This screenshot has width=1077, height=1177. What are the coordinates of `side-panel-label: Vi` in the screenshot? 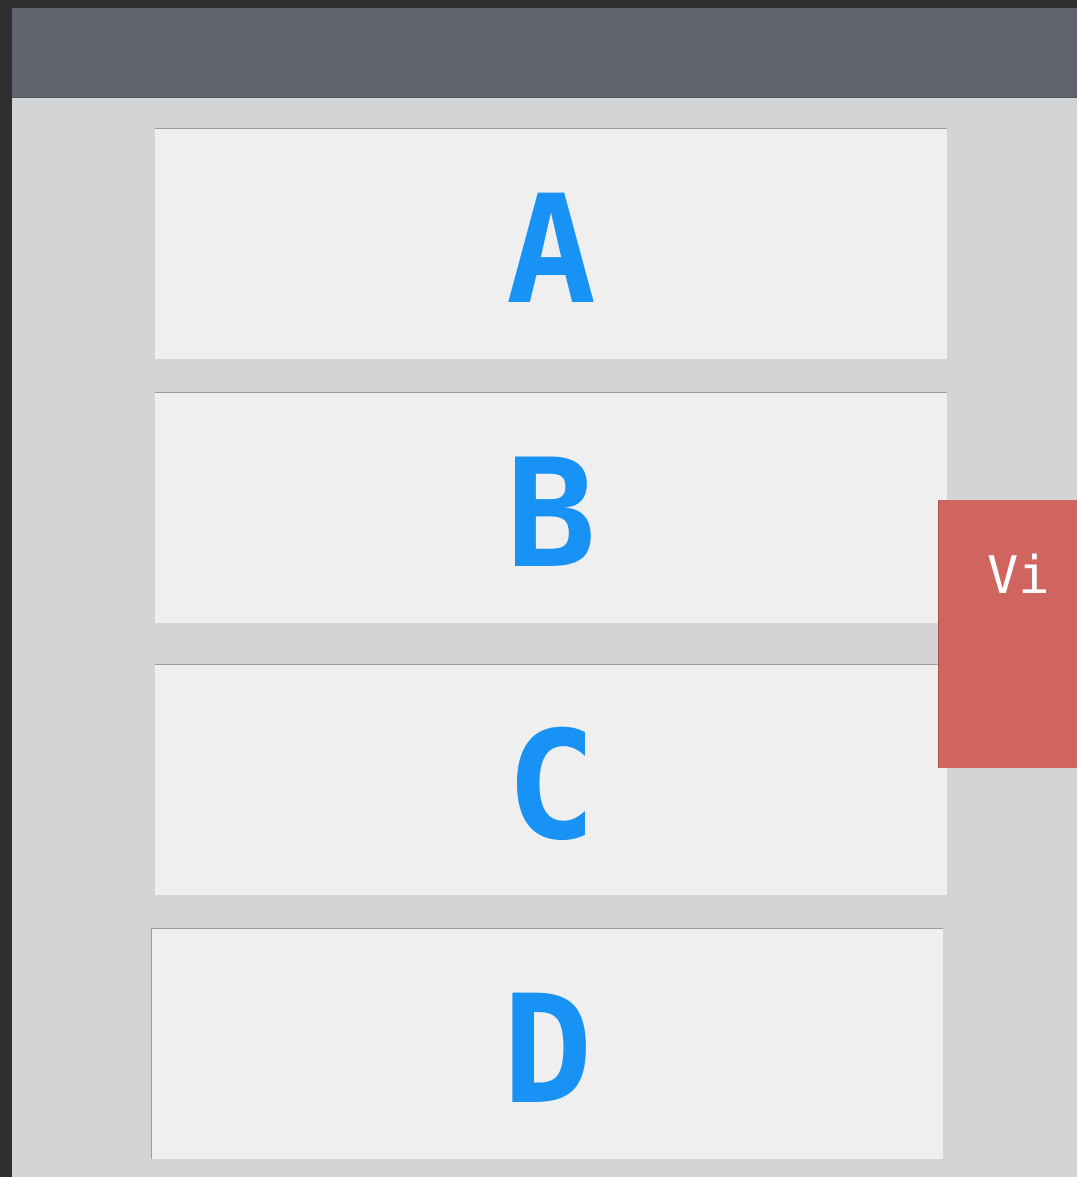 It's located at (1018, 576).